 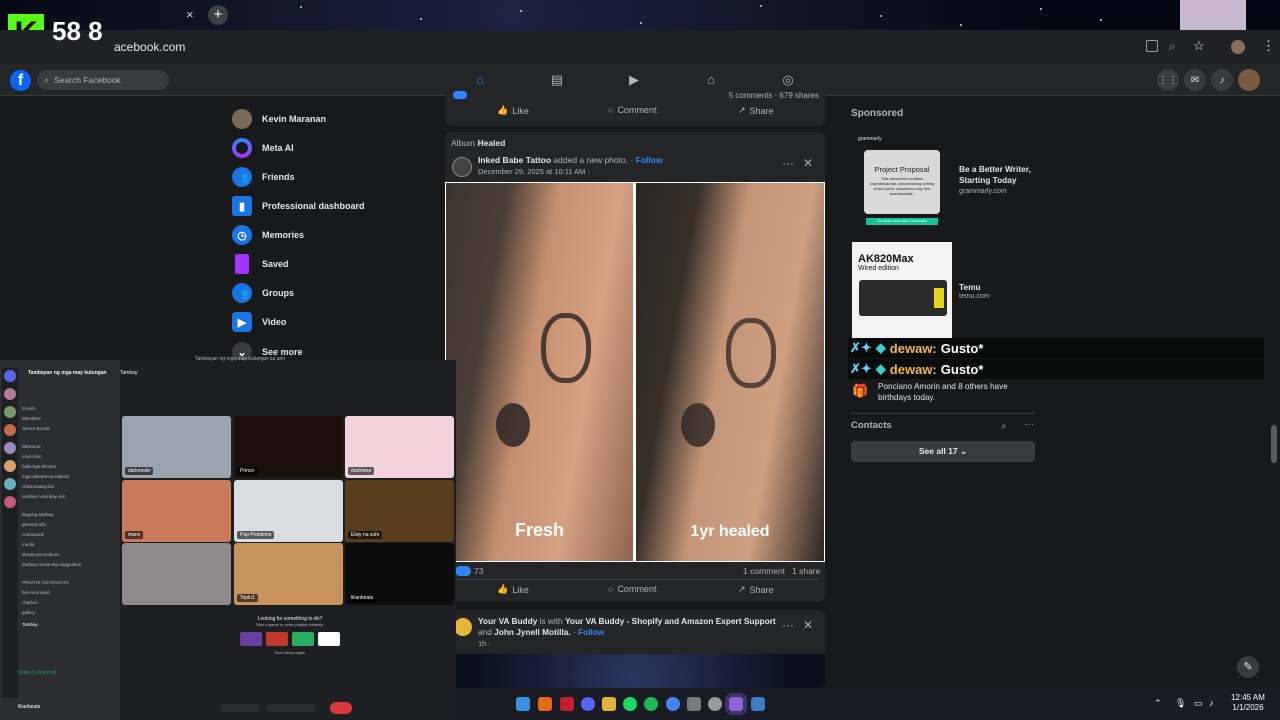 What do you see at coordinates (30, 624) in the screenshot?
I see `voice-channel: Tambay` at bounding box center [30, 624].